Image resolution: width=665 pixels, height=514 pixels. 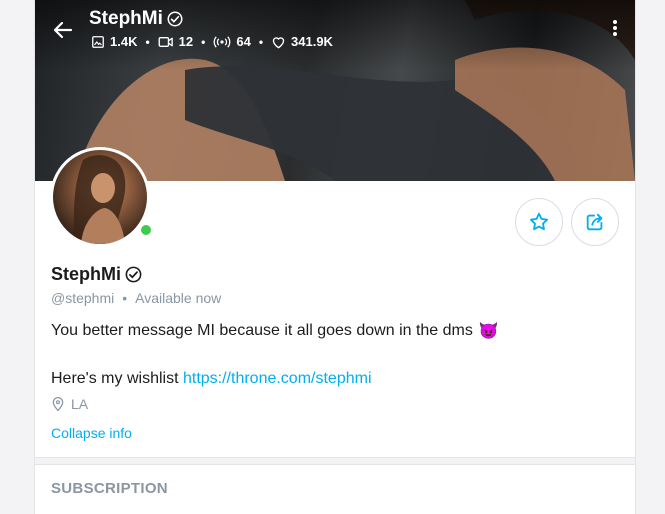 I want to click on share-button, so click(x=595, y=222).